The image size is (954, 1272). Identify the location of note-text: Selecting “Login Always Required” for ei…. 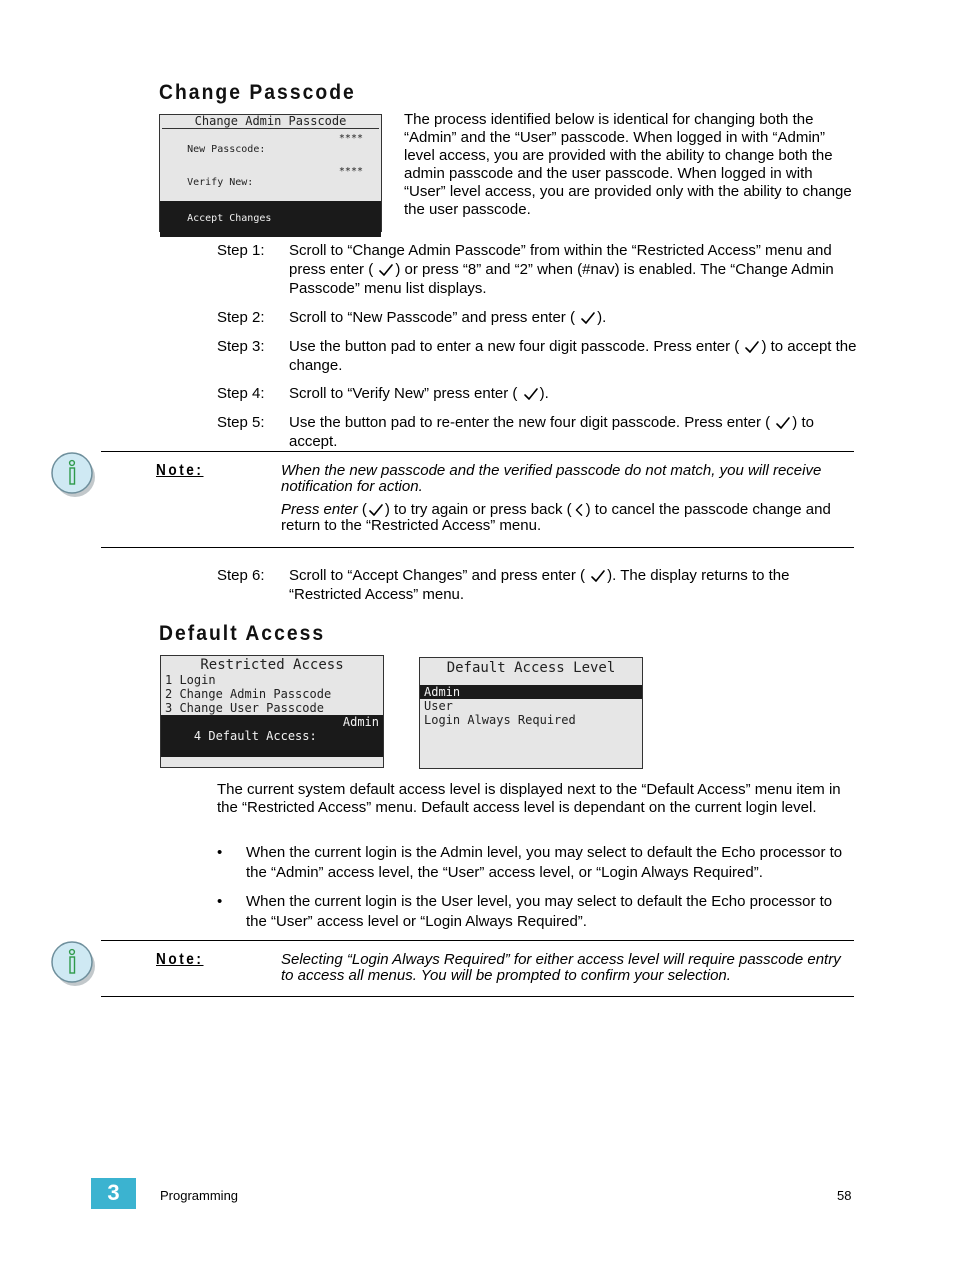
(561, 967).